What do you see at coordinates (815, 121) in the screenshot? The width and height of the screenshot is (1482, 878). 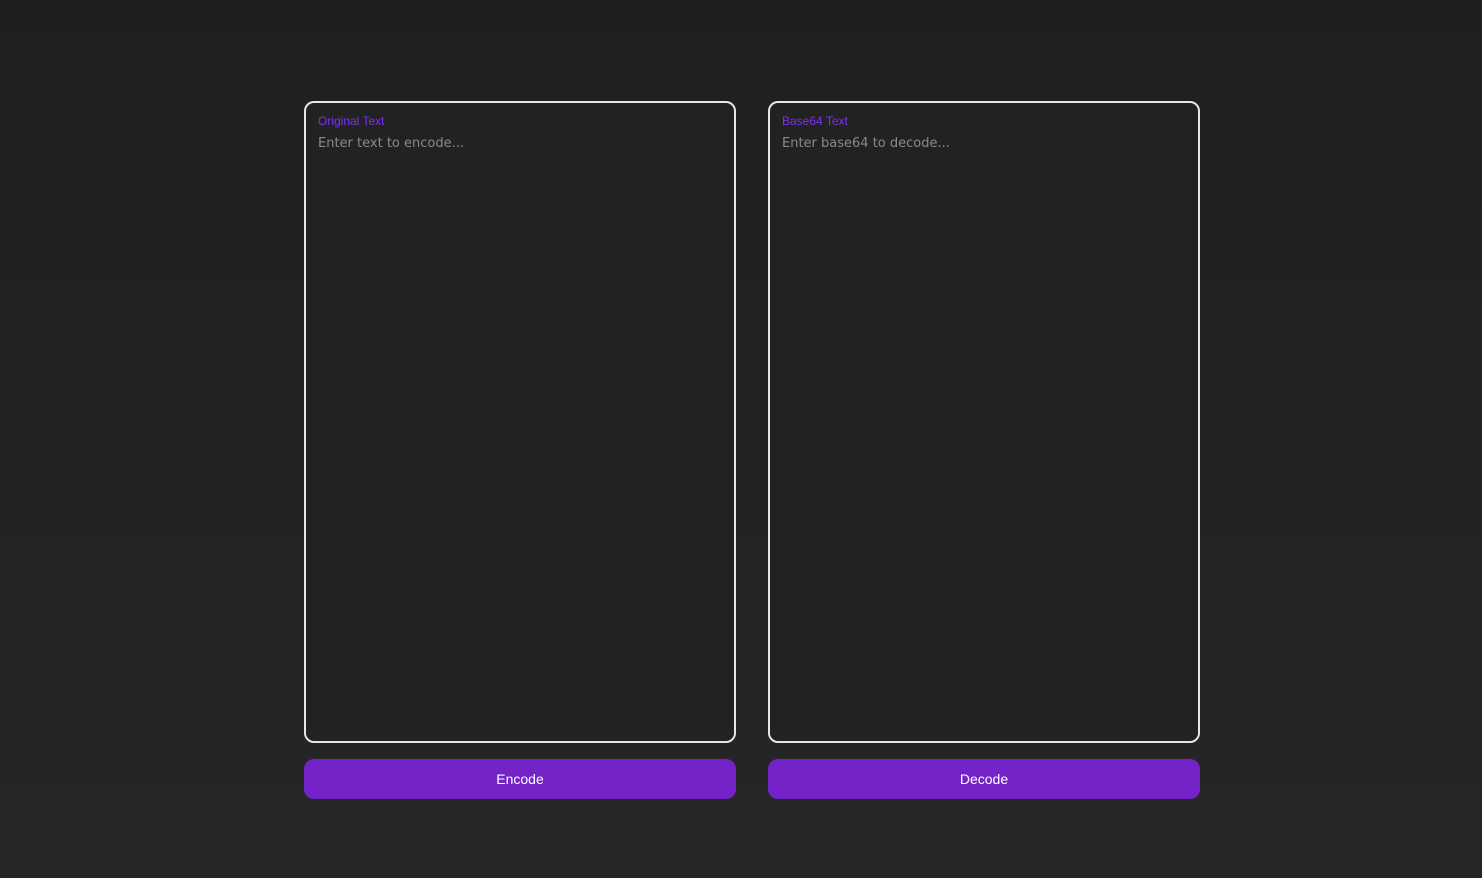 I see `base64-text-label: Base64 Text` at bounding box center [815, 121].